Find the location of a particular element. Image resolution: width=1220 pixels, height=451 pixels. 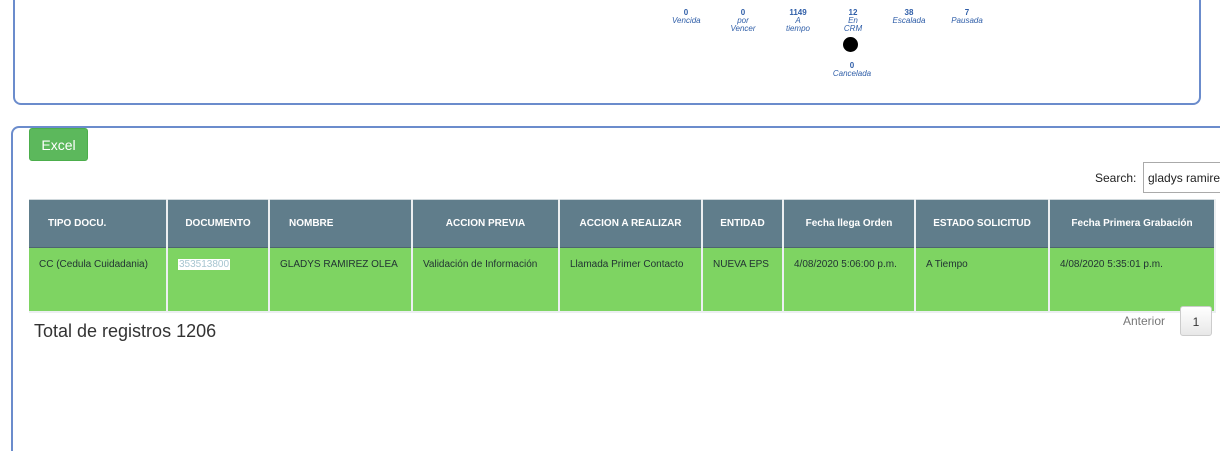

cell-nombre: GLADYS RAMIREZ OLEA is located at coordinates (341, 280).